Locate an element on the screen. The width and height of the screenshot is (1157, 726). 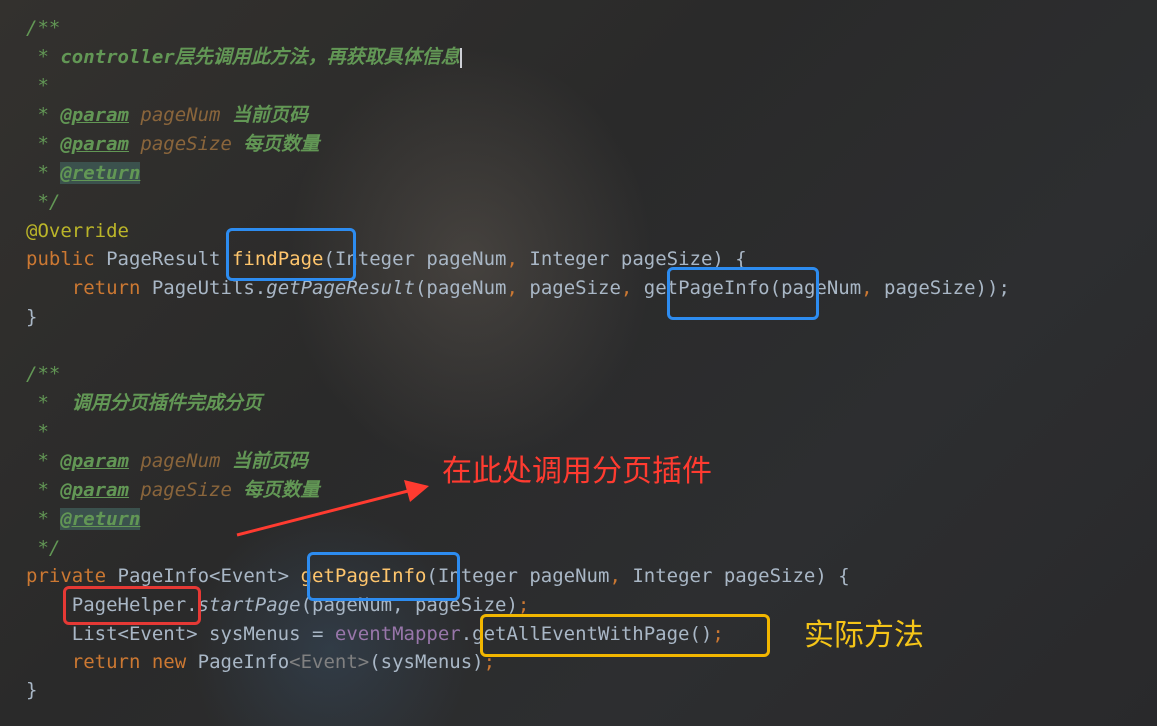
note-call-pagination-plugin: 在此处调用分页插件 is located at coordinates (577, 471).